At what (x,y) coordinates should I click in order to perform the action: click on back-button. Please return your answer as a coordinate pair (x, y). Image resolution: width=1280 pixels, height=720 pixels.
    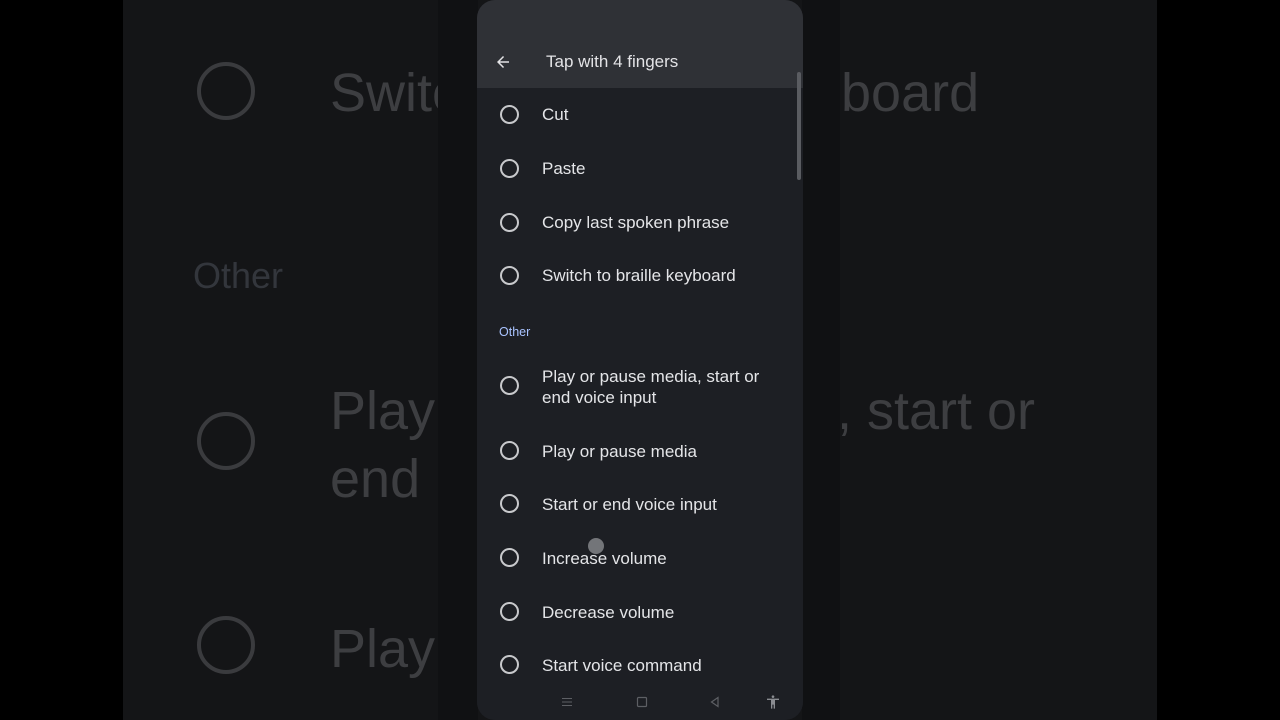
    Looking at the image, I should click on (503, 62).